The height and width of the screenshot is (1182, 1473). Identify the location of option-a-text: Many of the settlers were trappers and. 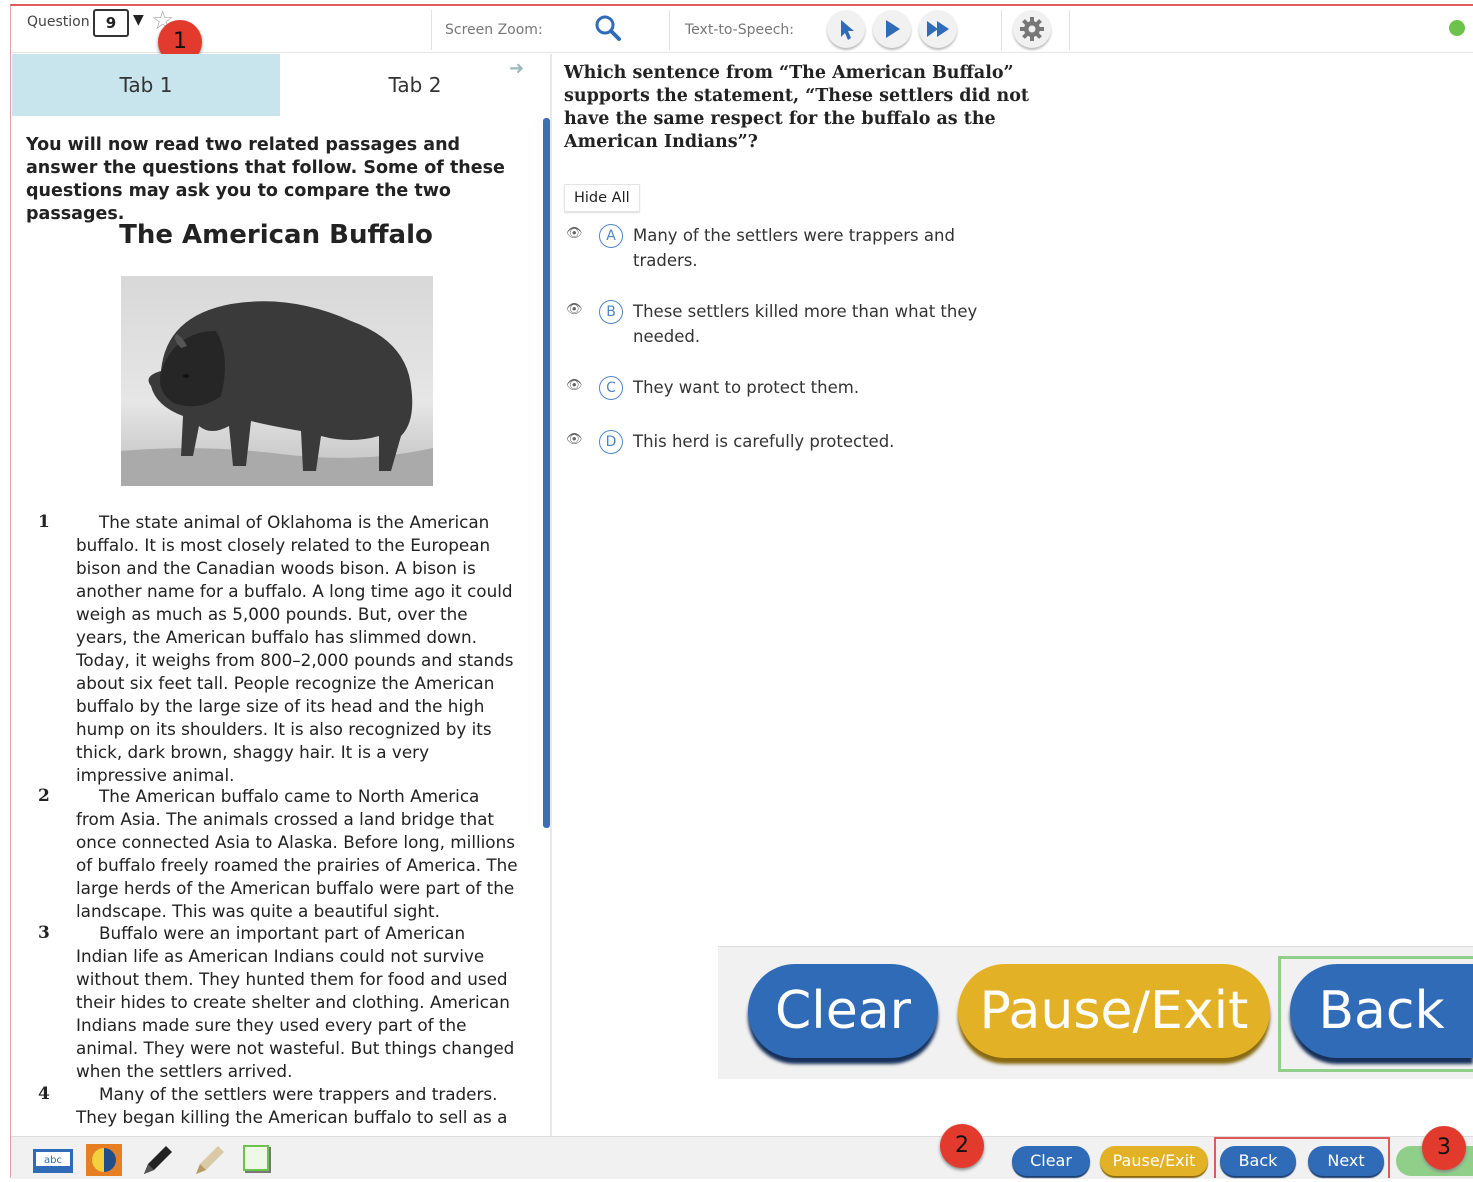
(818, 235).